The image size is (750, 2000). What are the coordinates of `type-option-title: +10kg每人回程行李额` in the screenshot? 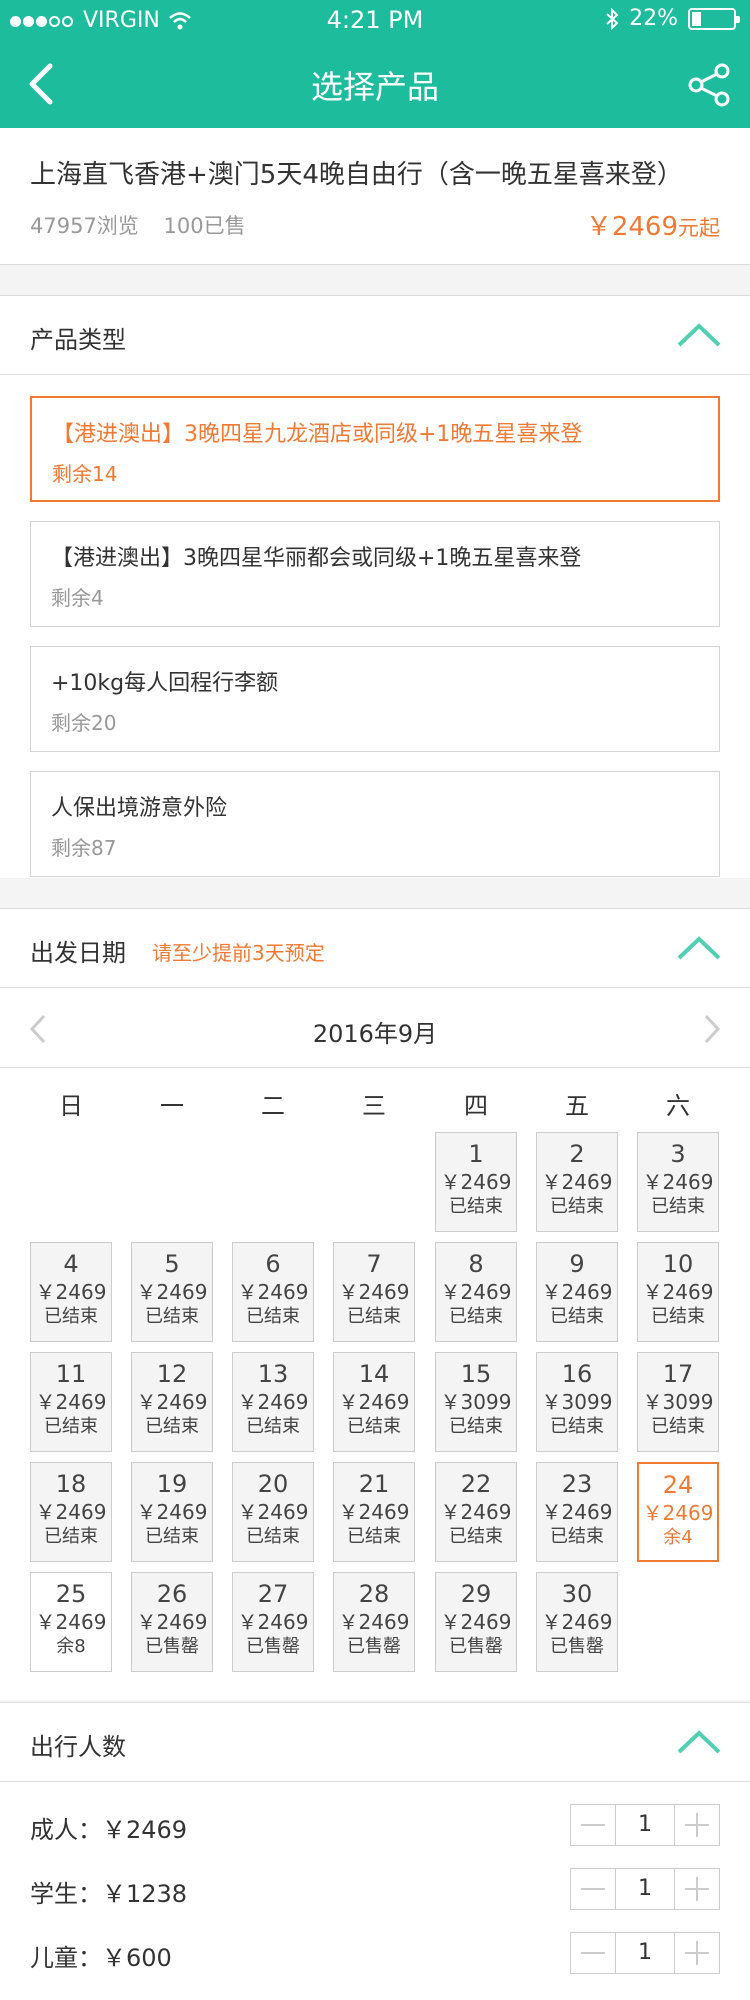 It's located at (165, 683).